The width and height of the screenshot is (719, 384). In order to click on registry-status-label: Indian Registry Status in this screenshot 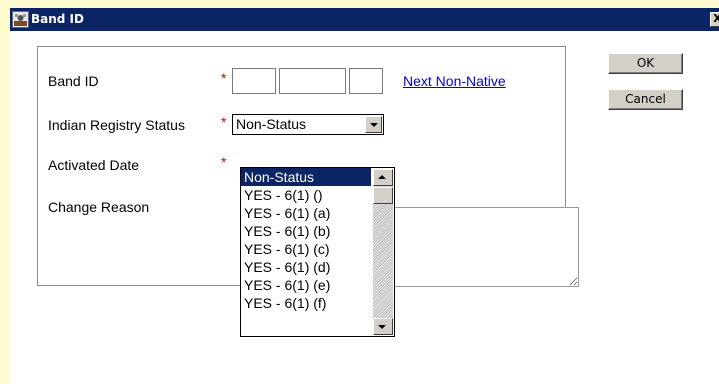, I will do `click(116, 125)`.